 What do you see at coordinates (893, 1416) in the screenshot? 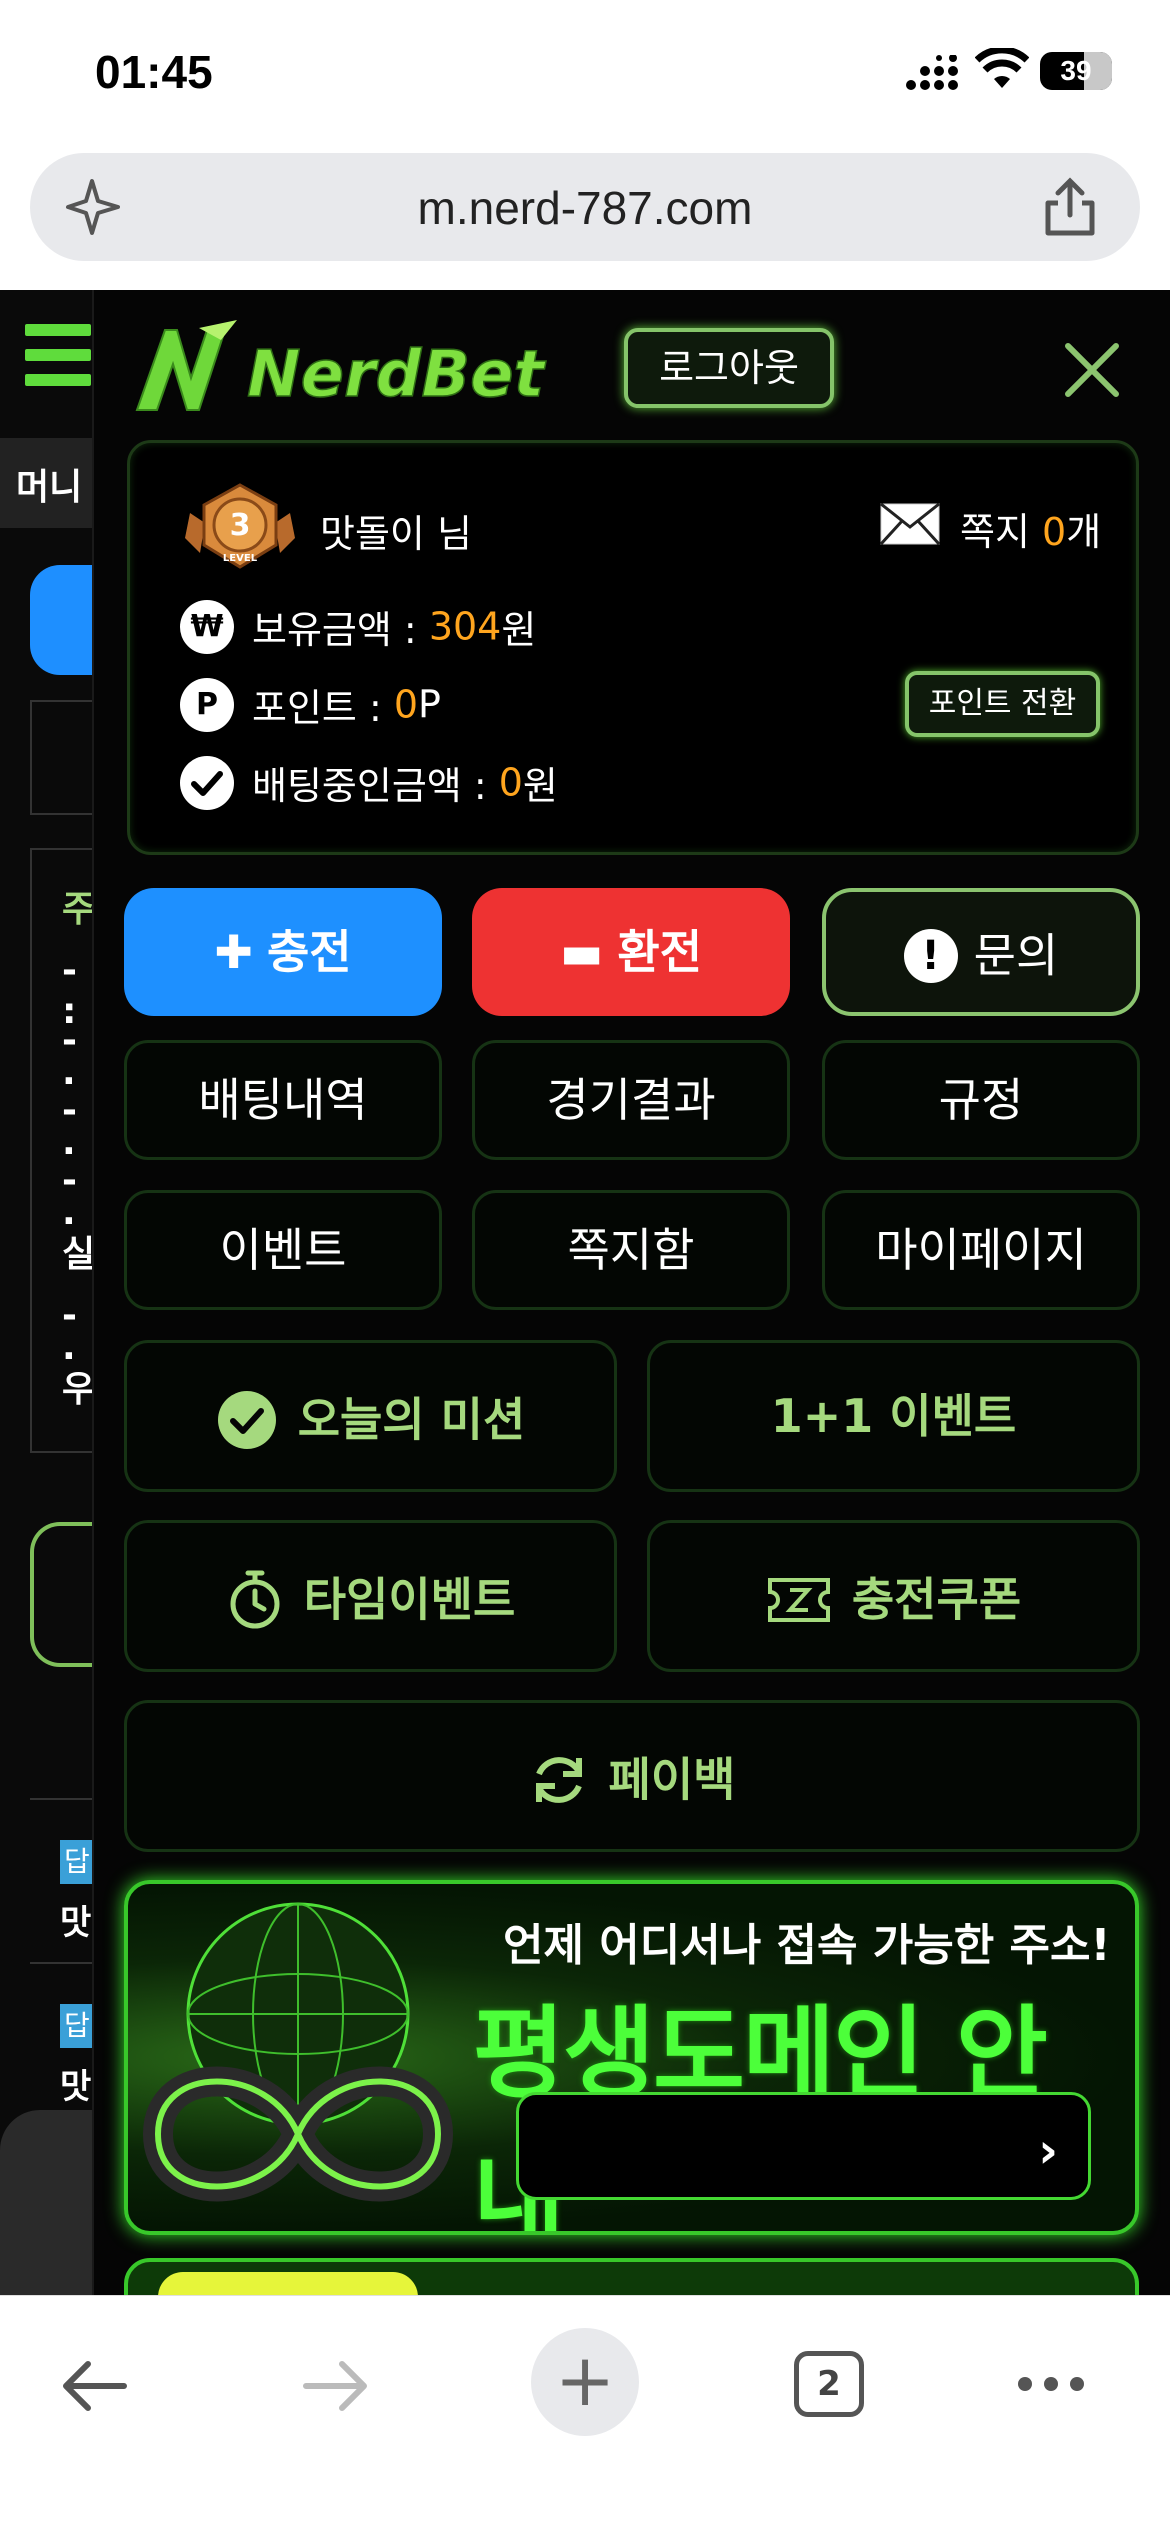
I see `one-plus-one-event-button: 1+1 이벤트` at bounding box center [893, 1416].